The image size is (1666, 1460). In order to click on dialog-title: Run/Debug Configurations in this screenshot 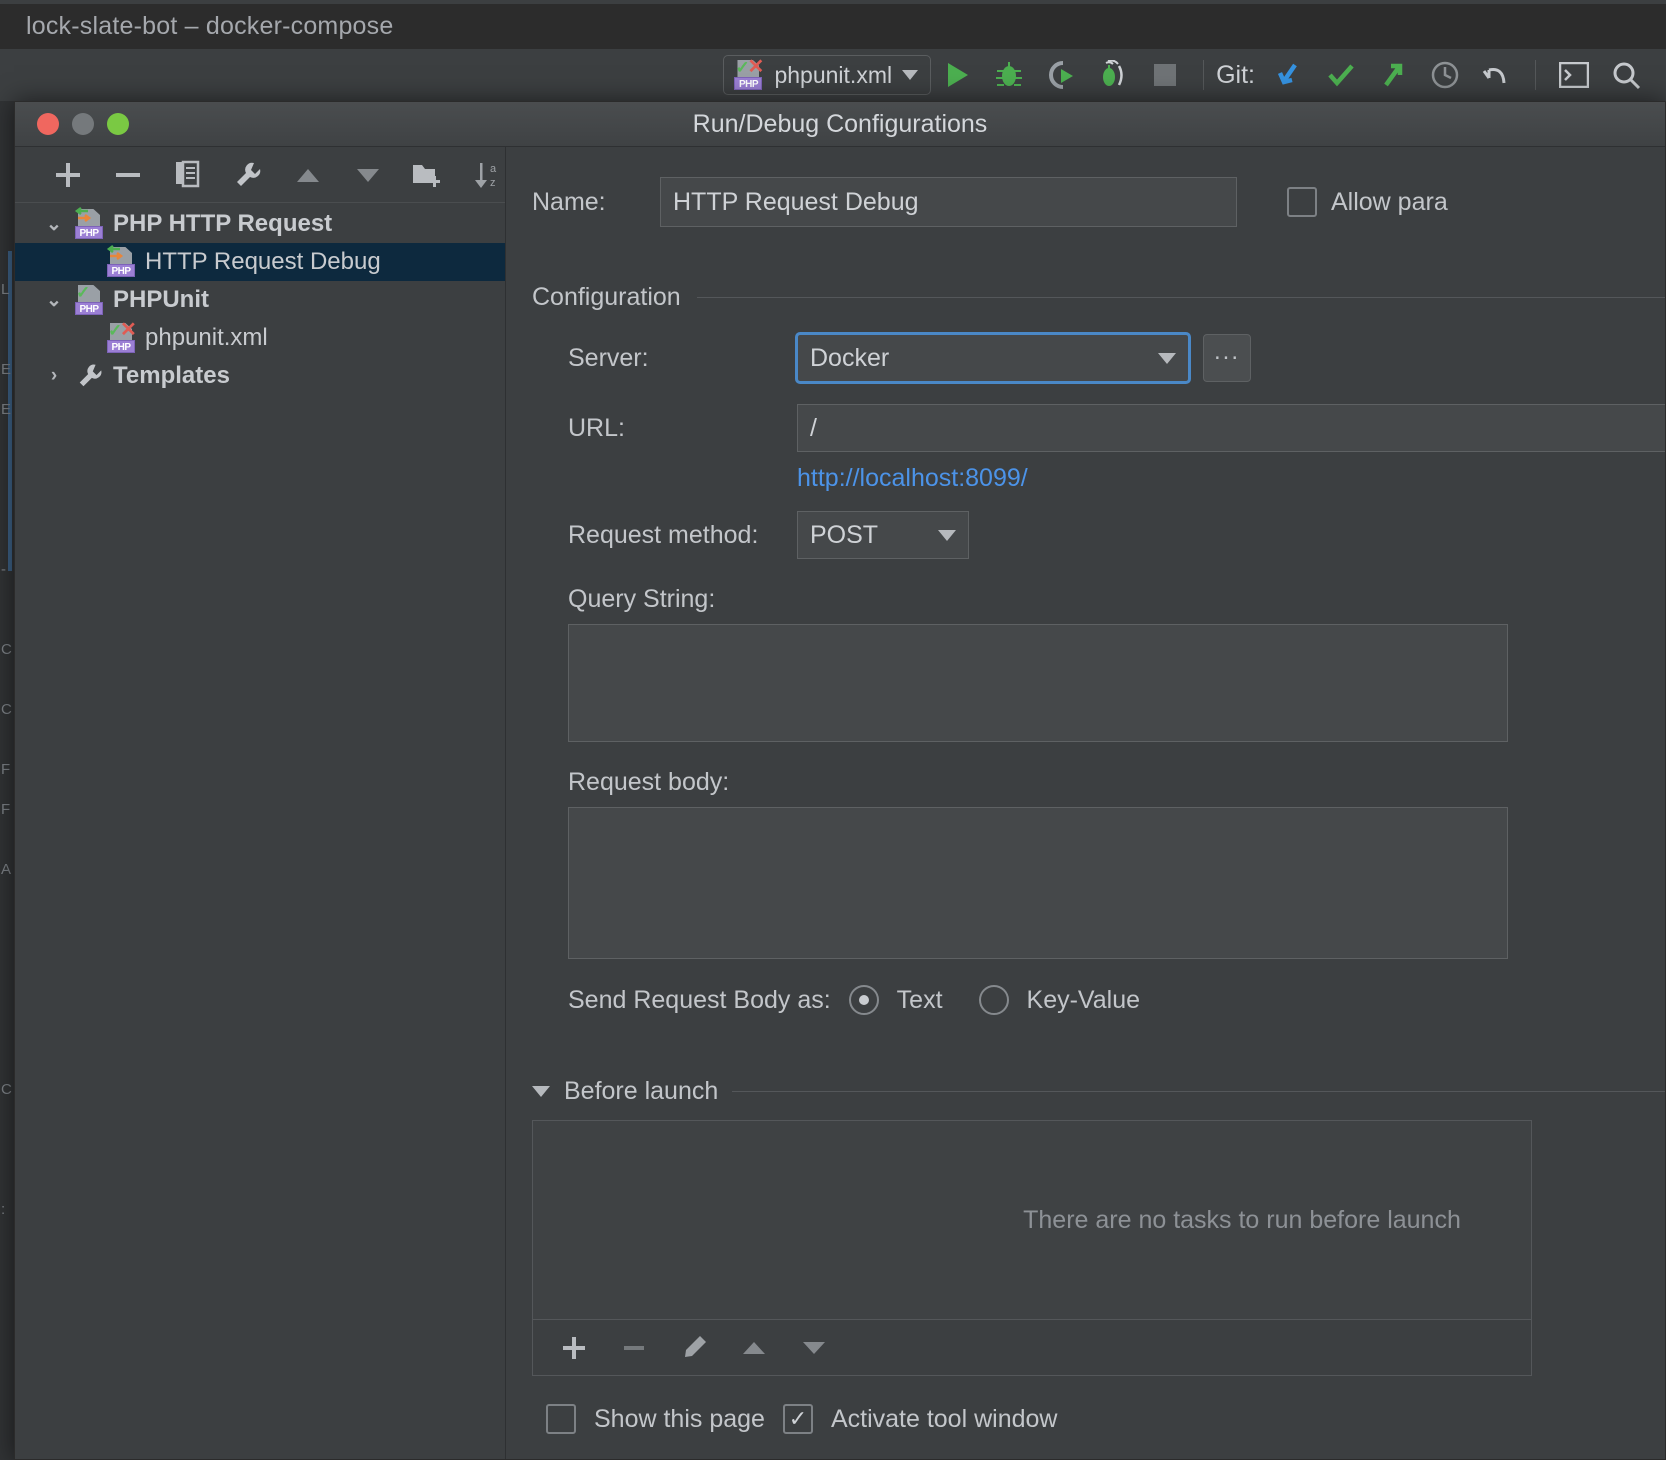, I will do `click(840, 123)`.